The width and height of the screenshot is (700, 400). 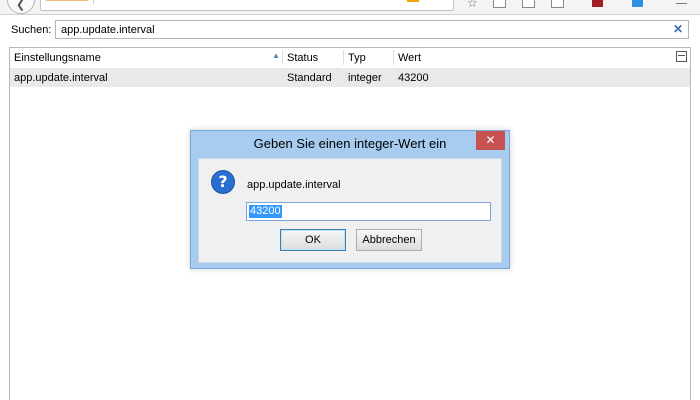 I want to click on cell-name: app.update.interval, so click(x=61, y=78).